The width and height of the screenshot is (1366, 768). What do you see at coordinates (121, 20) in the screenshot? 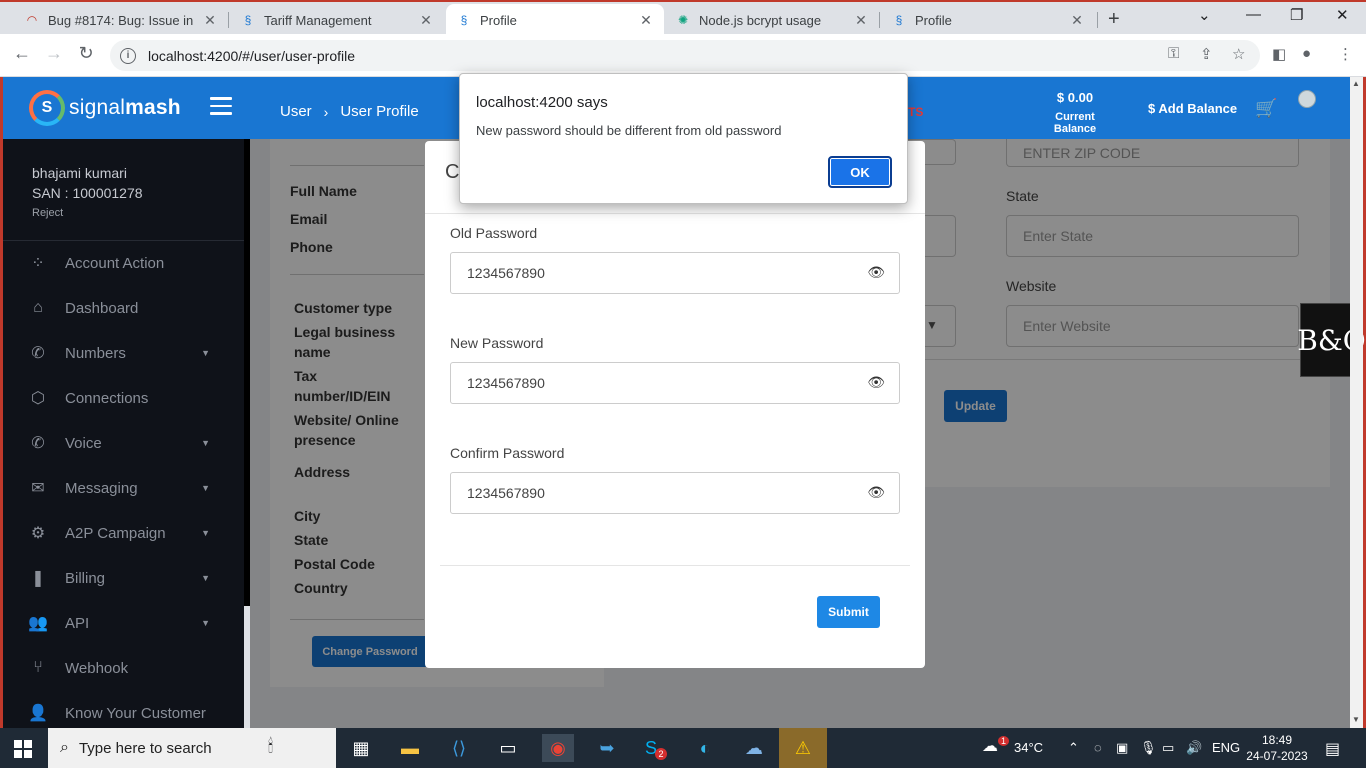
I see `tab-bug: ◠ Bug #8174: Bug: Issue in cha ✕` at bounding box center [121, 20].